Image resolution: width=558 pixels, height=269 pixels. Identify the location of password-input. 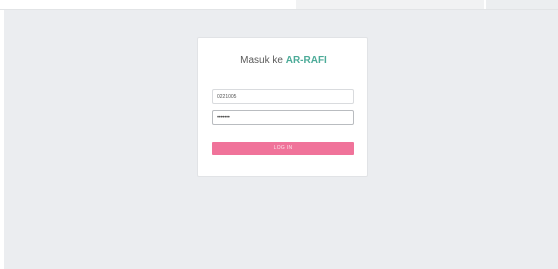
(283, 117).